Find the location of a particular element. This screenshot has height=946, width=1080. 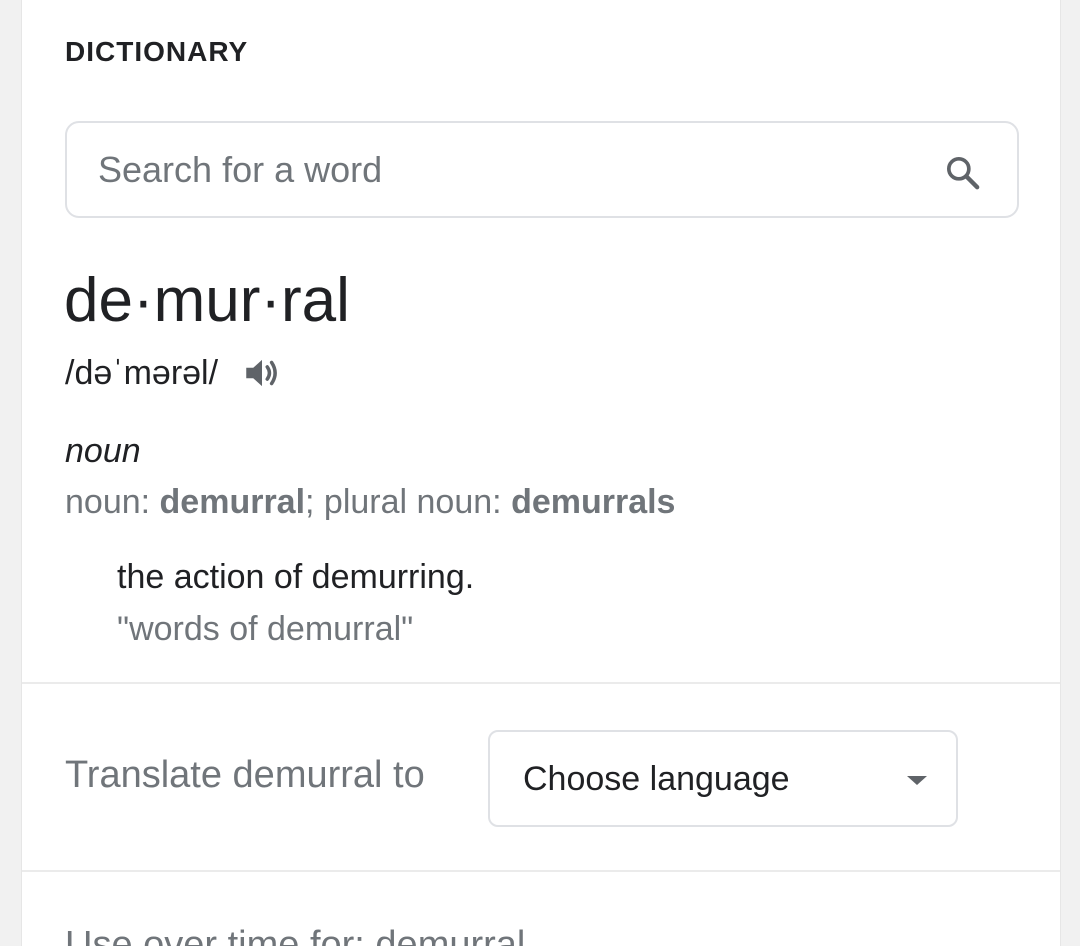

phonetic-spelling: /dəˈmərəl/ is located at coordinates (142, 373).